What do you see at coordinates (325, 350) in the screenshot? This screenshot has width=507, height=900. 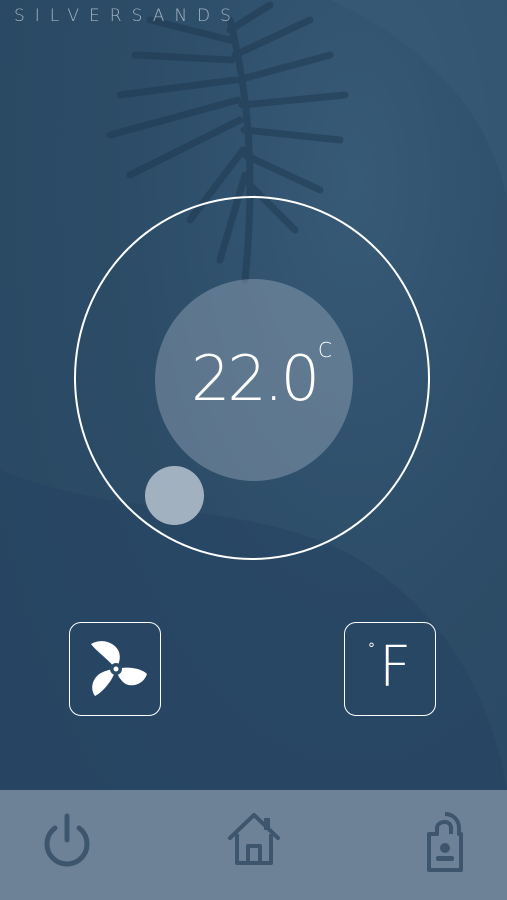 I see `temperature-unit: C` at bounding box center [325, 350].